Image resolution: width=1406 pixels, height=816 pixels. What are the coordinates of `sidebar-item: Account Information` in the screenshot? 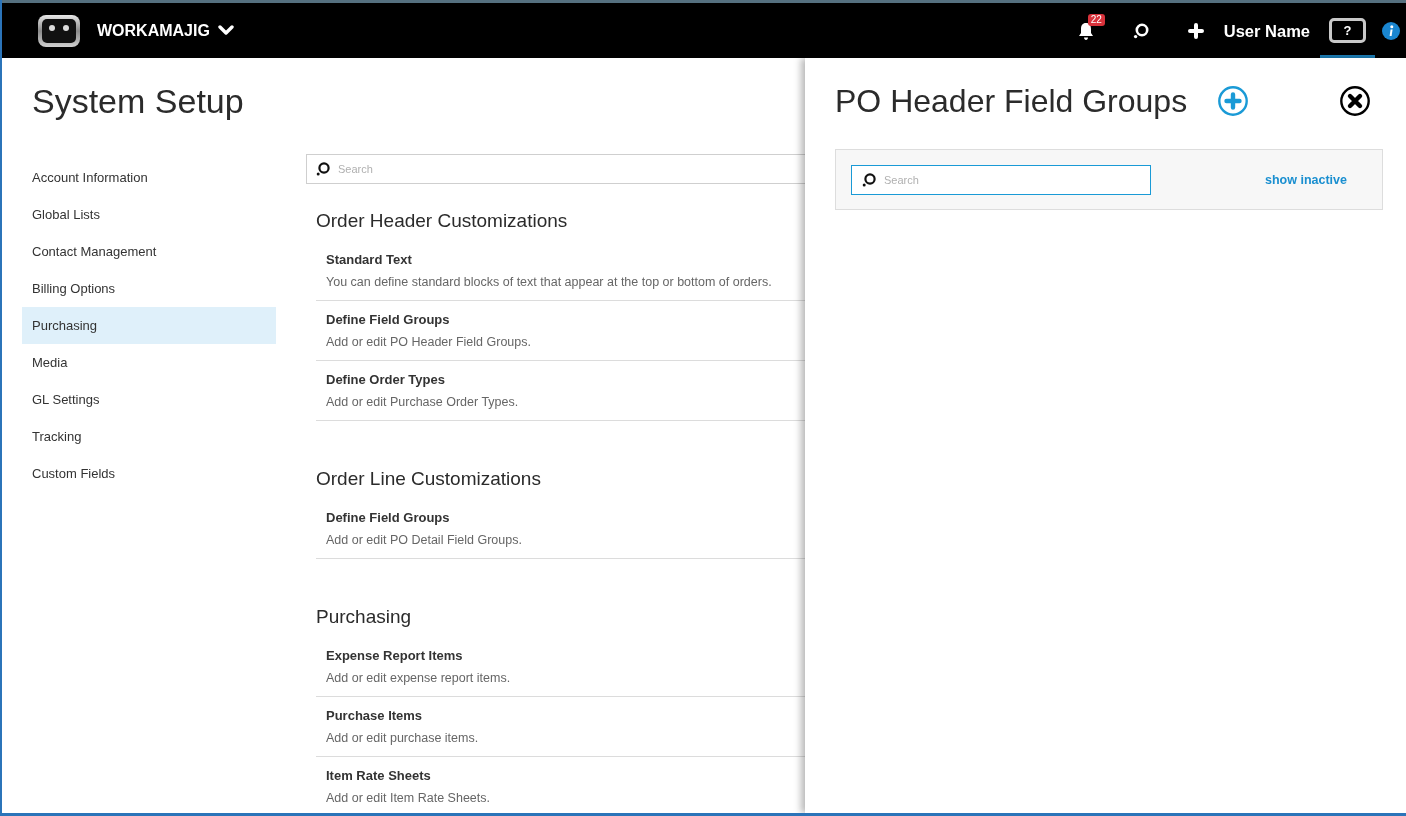 It's located at (149, 177).